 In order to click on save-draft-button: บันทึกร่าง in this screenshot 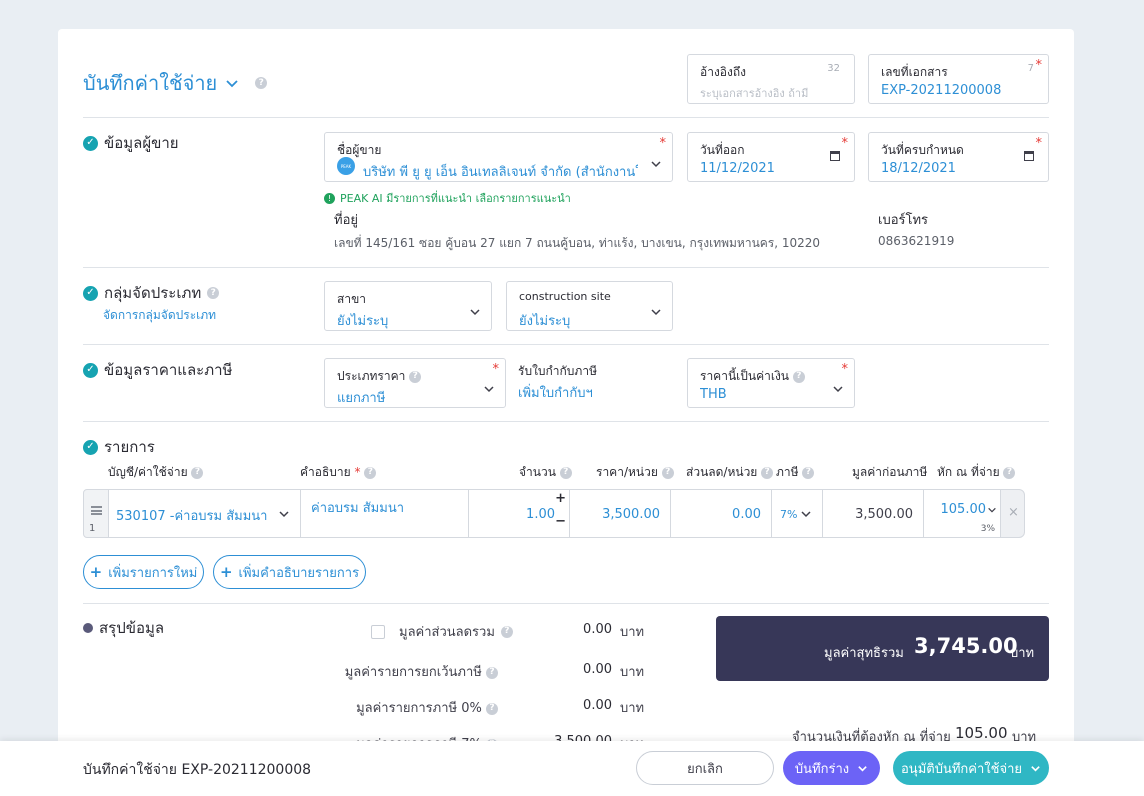, I will do `click(831, 768)`.